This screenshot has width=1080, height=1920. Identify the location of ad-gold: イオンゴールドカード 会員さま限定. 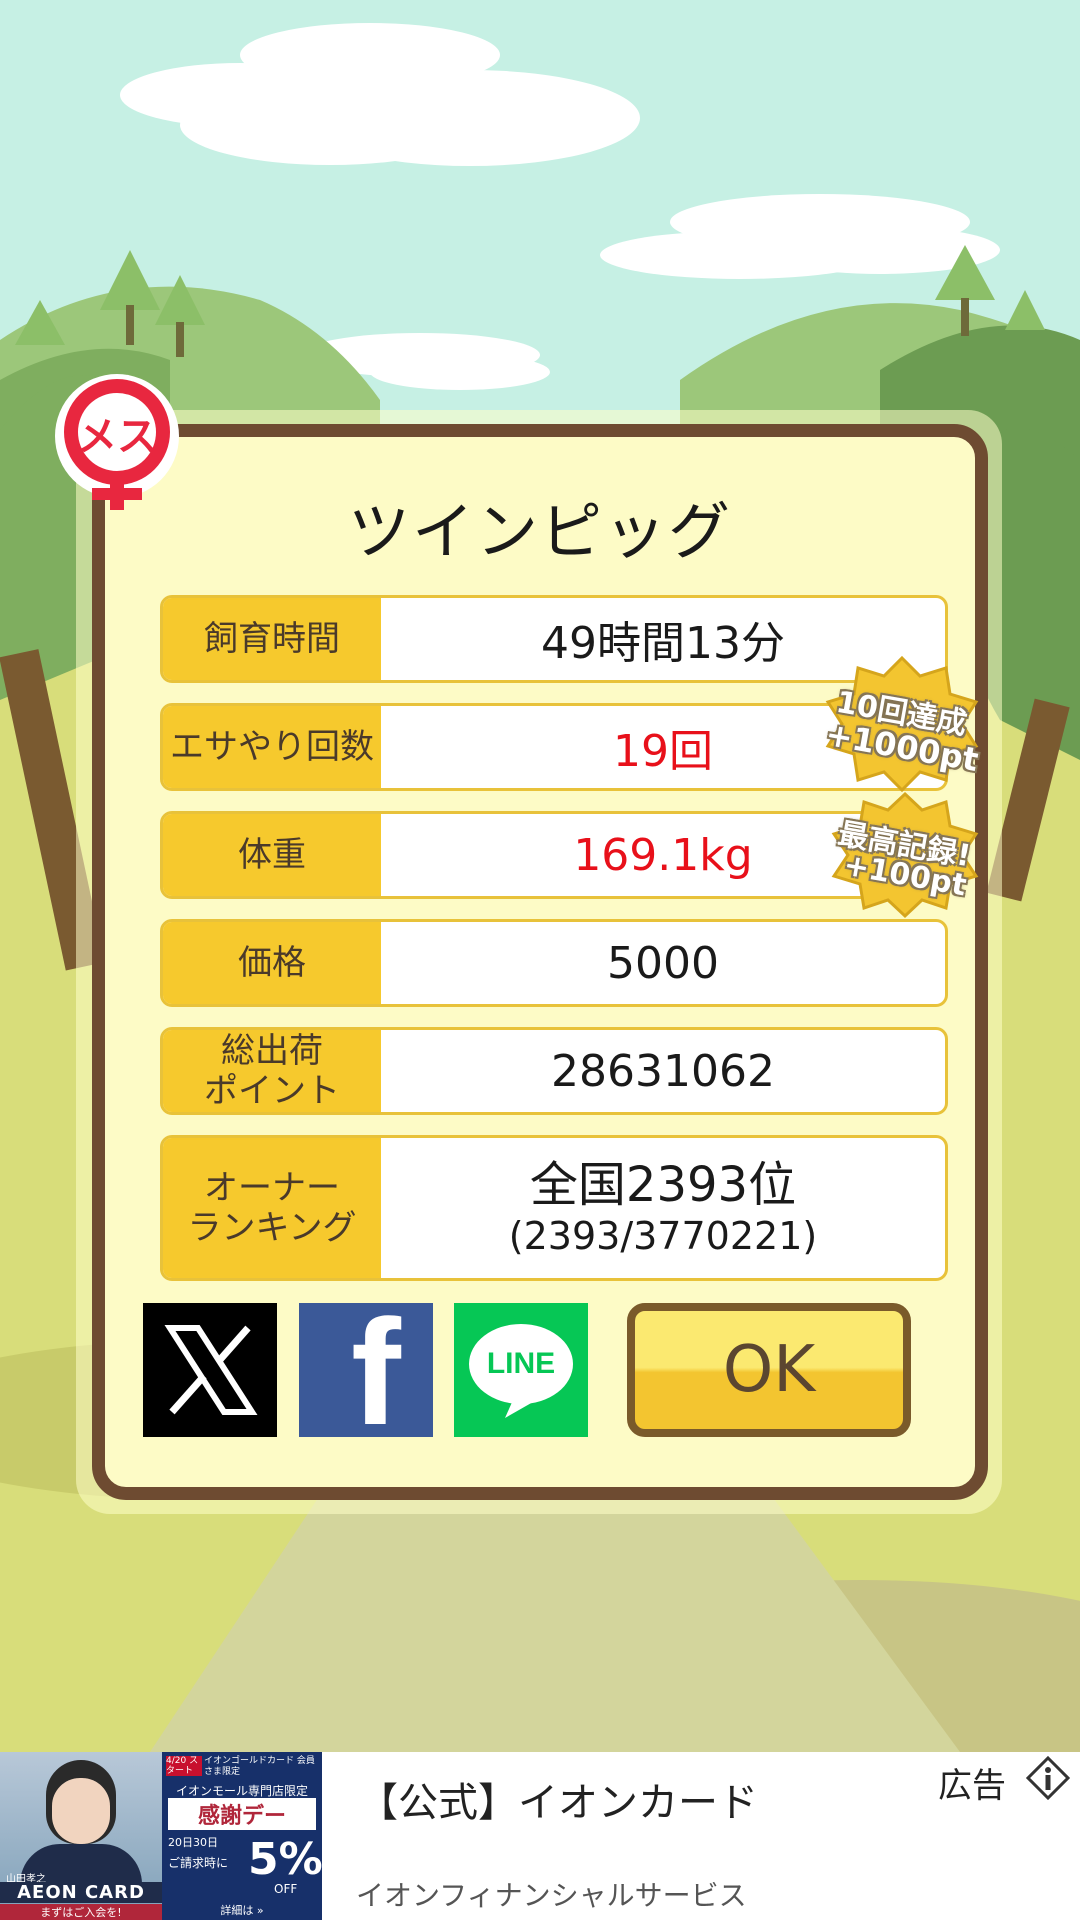
(259, 1766).